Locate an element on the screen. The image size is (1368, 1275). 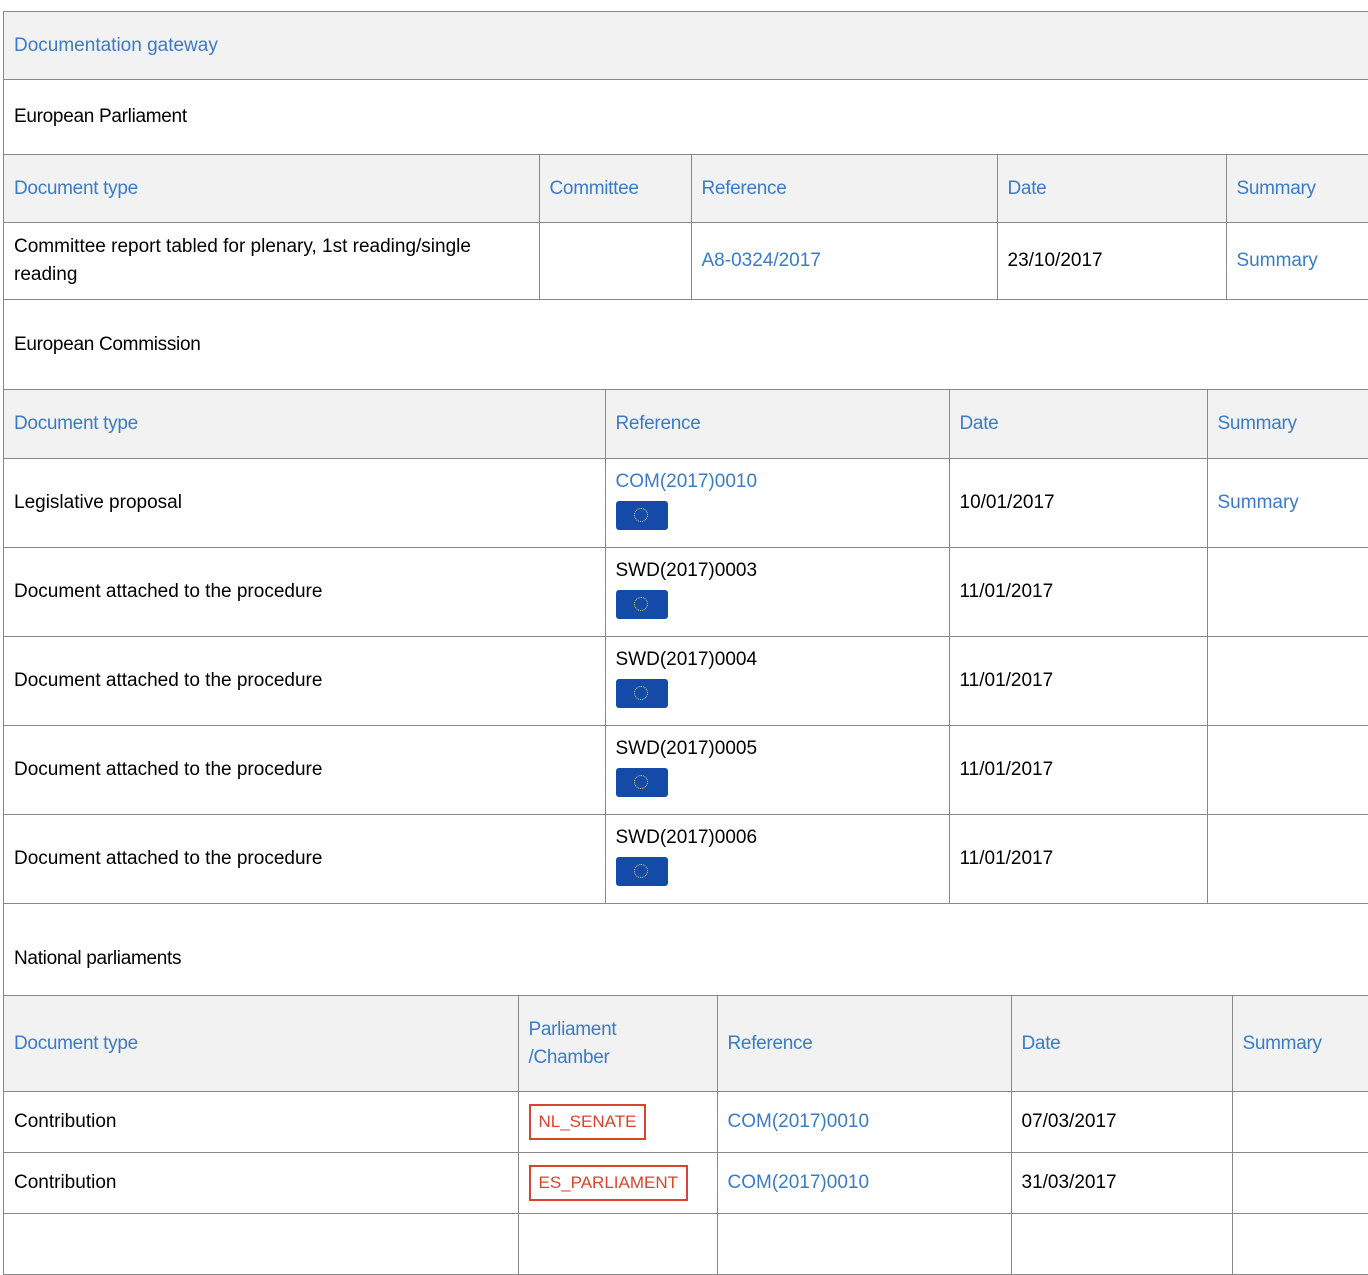
ec-header-row: Document type Reference Date Summary is located at coordinates (686, 424).